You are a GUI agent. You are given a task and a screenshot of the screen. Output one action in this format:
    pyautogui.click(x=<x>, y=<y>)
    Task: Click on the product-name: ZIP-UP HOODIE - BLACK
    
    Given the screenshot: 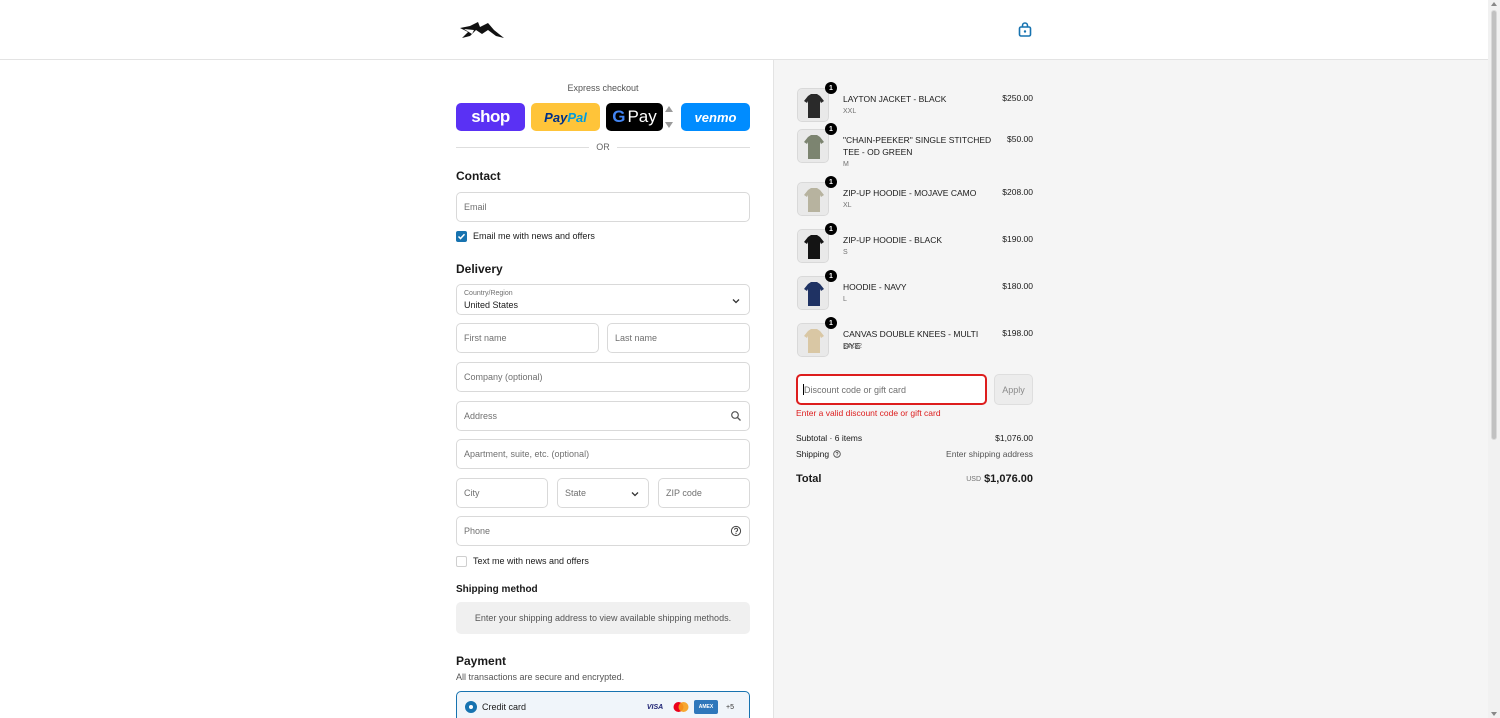 What is the action you would take?
    pyautogui.click(x=893, y=240)
    